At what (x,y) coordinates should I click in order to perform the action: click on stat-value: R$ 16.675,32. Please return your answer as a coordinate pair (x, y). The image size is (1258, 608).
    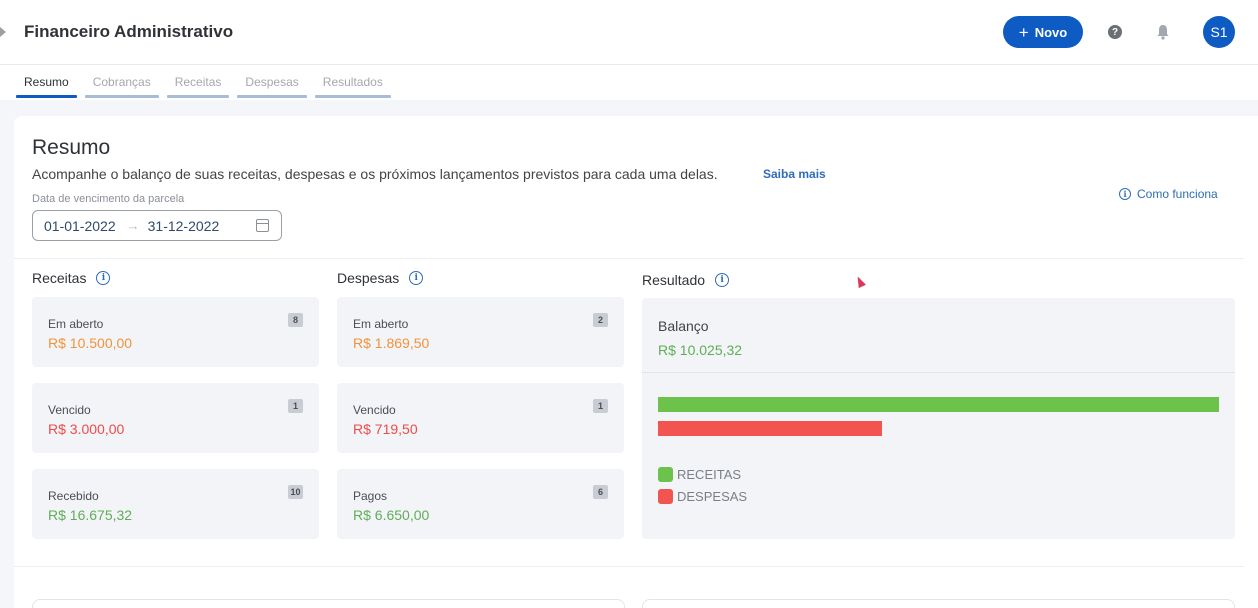
    Looking at the image, I should click on (90, 515).